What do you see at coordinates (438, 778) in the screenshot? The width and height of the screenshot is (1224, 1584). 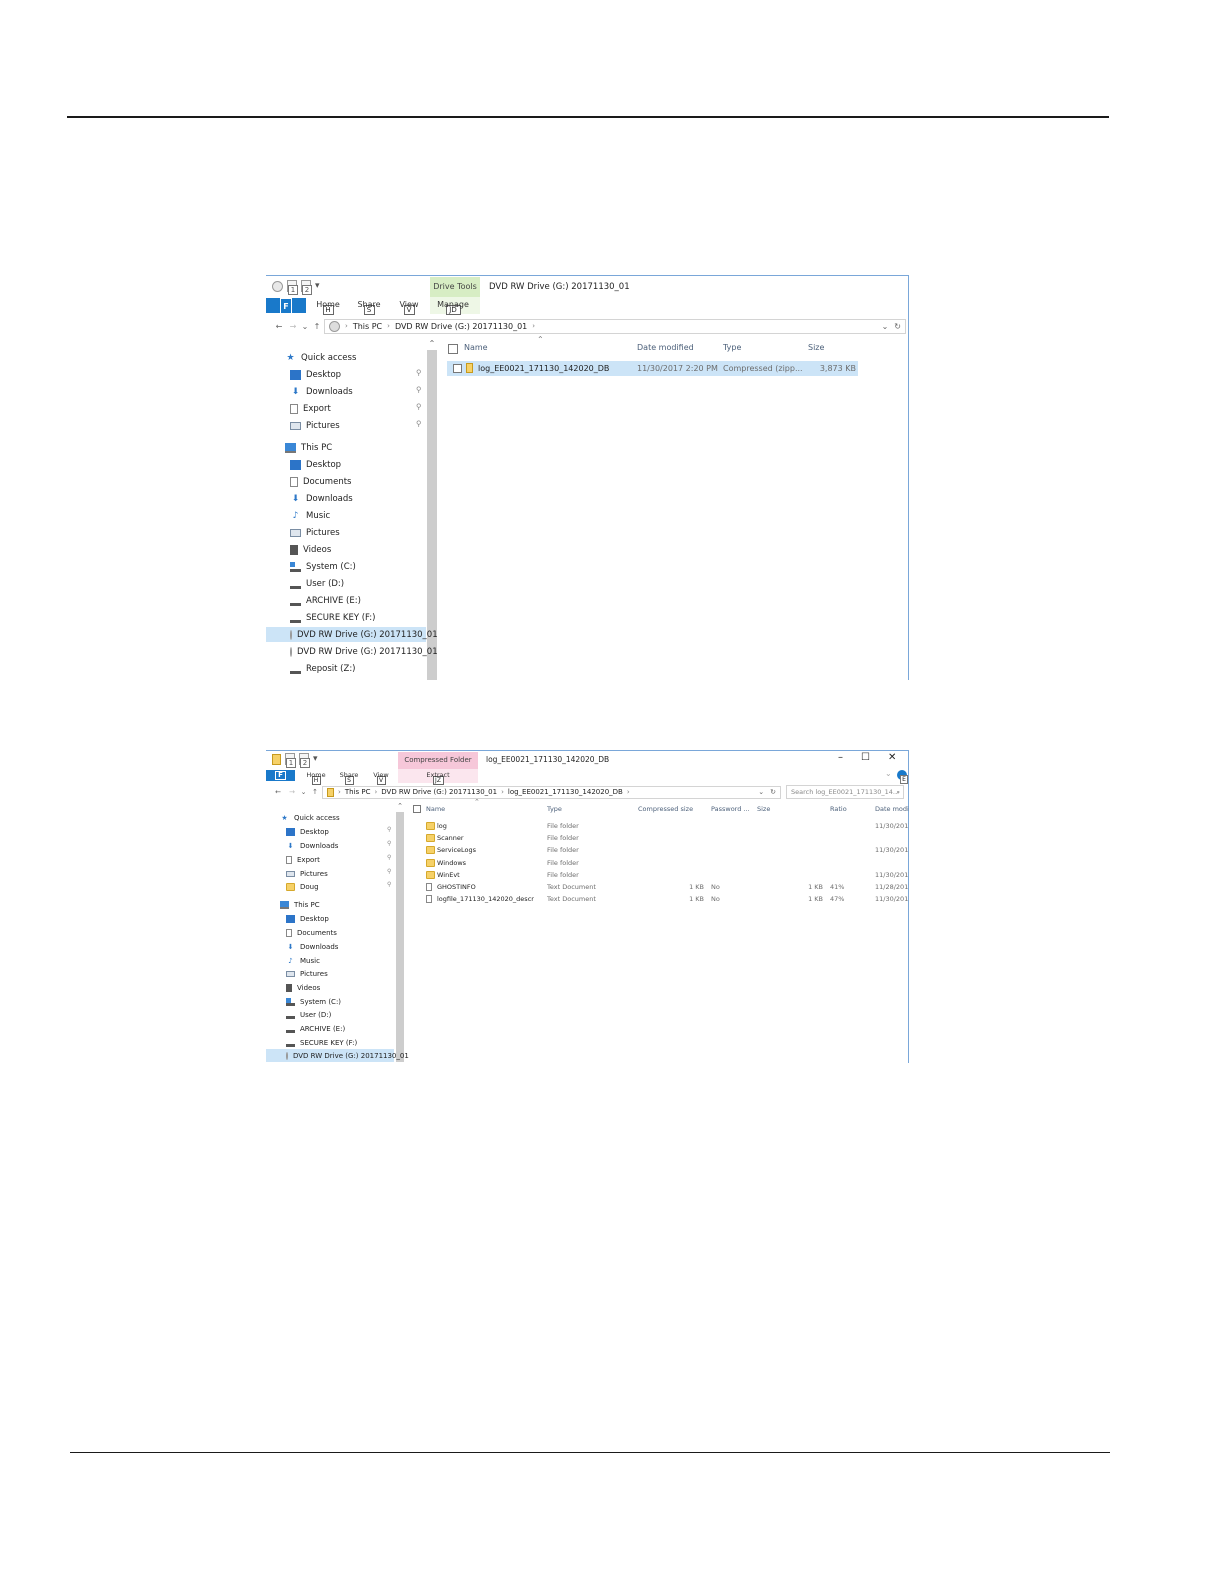 I see `tab-extract: Extract JZ` at bounding box center [438, 778].